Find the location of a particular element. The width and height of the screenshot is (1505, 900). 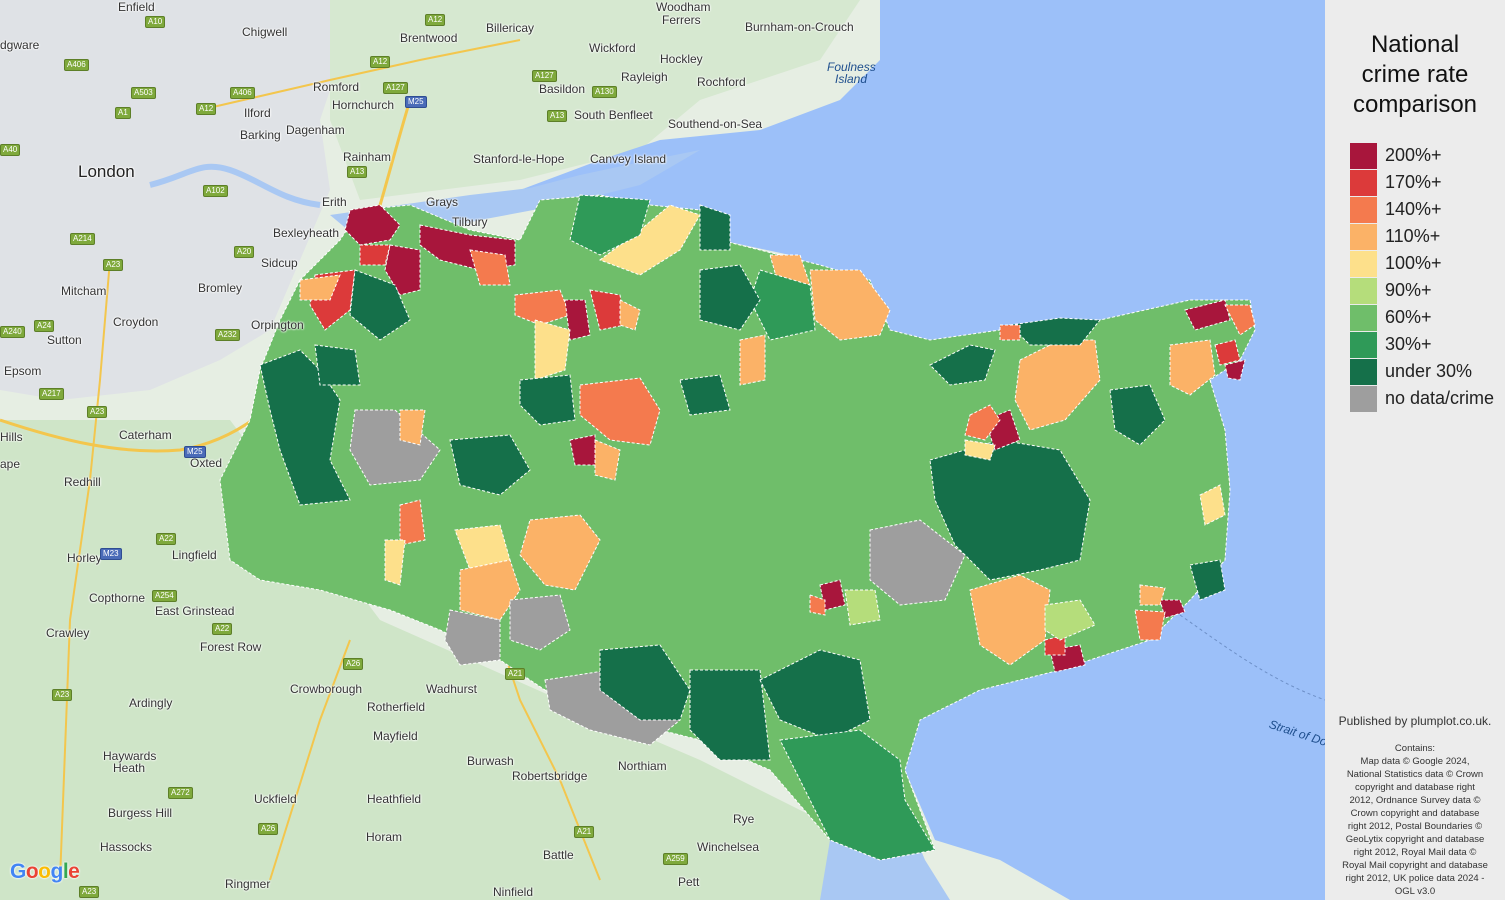

road-shield: A102 is located at coordinates (215, 191).